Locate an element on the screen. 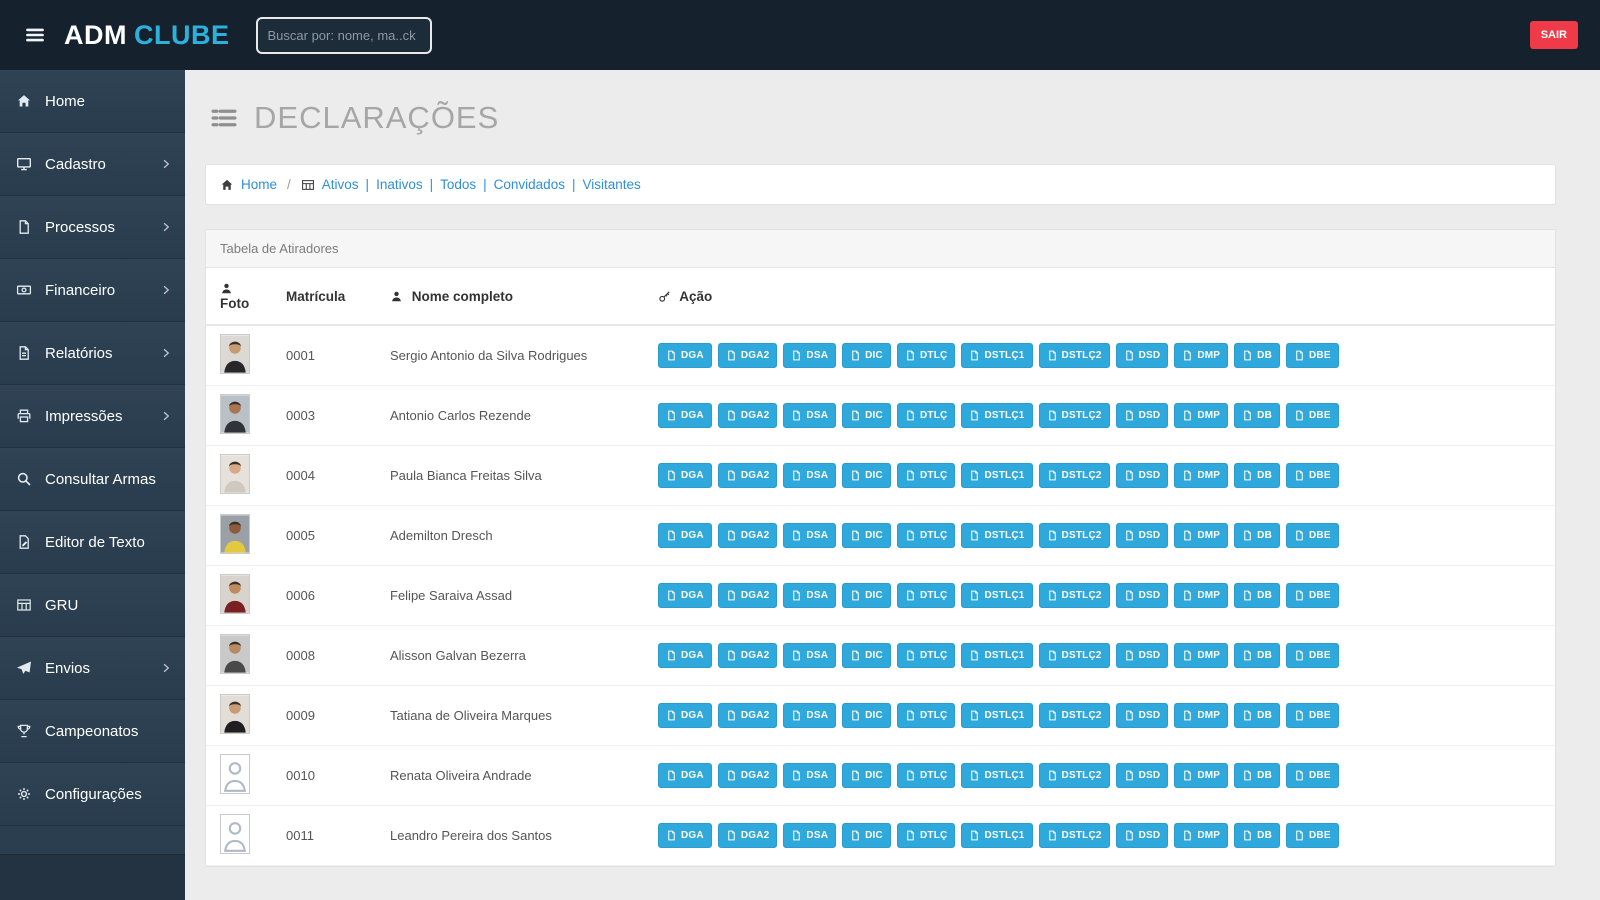  sidebar-item-campeonatos: Campeonatos is located at coordinates (92, 731).